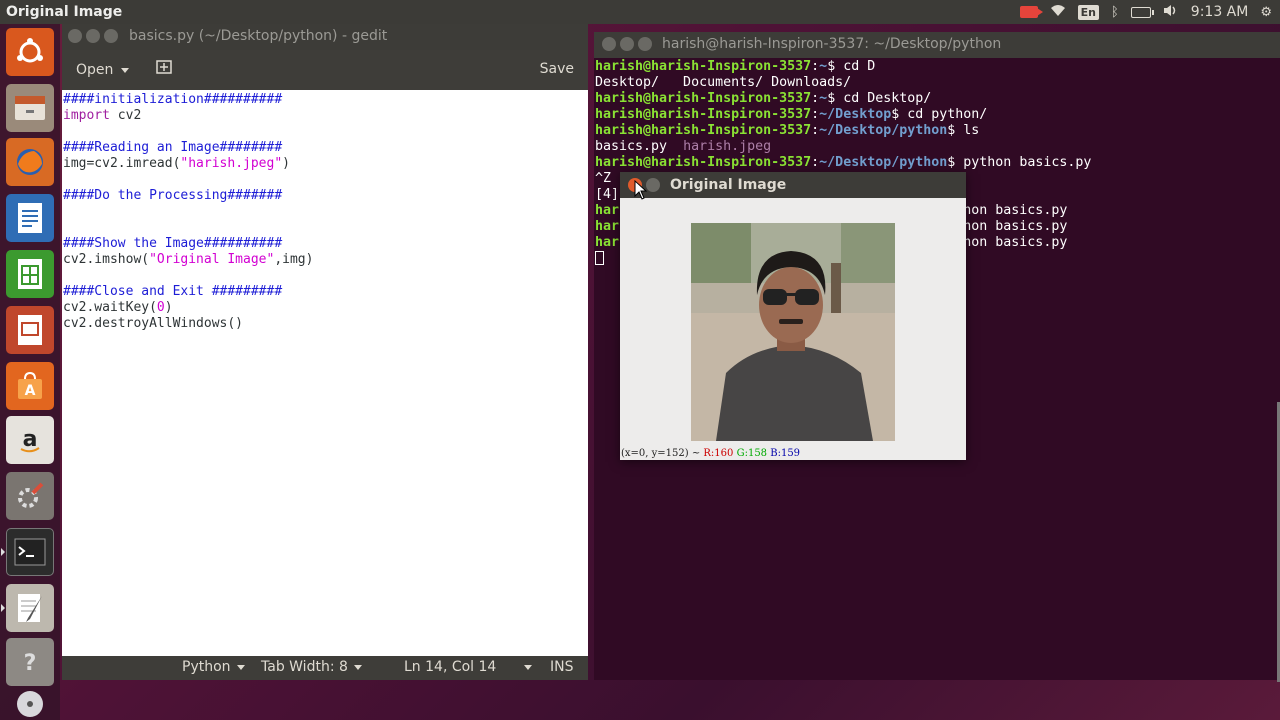 The image size is (1280, 720). I want to click on svg-text: a, so click(30, 439).